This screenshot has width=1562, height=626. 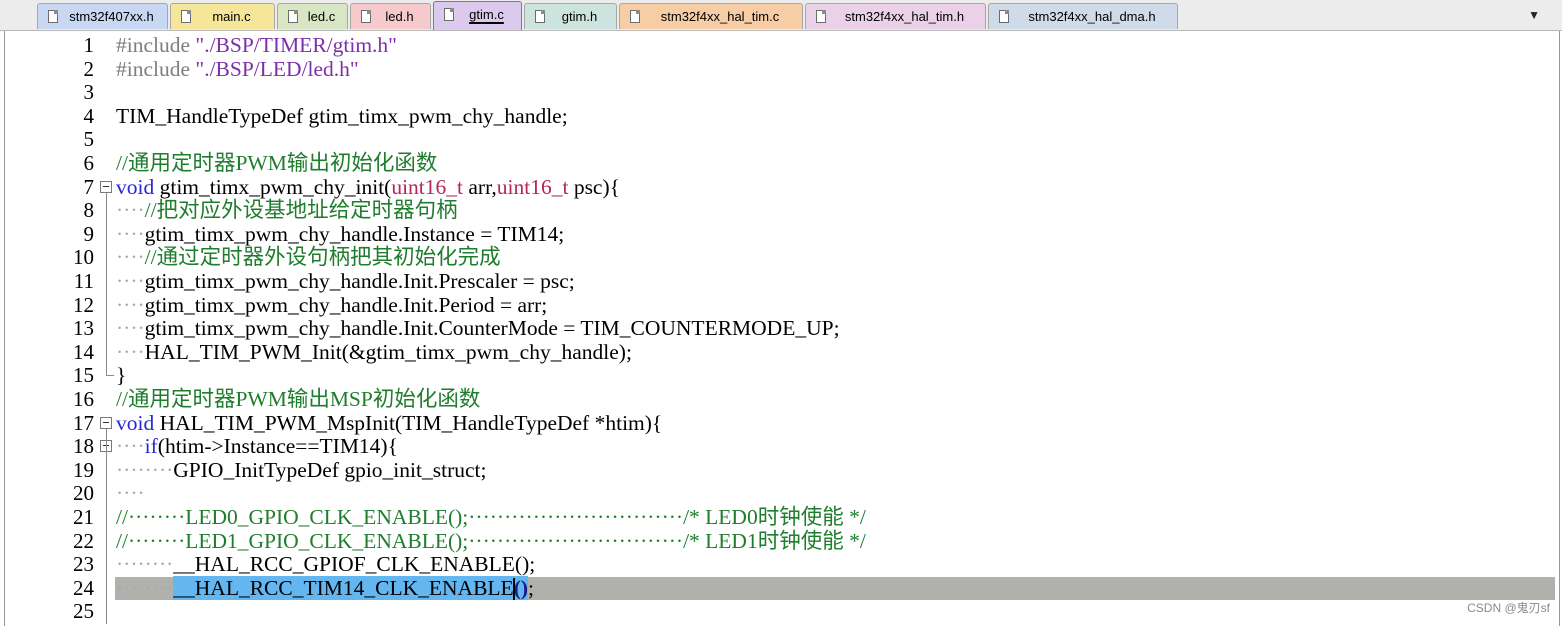 What do you see at coordinates (480, 186) in the screenshot?
I see `code-token: arr,` at bounding box center [480, 186].